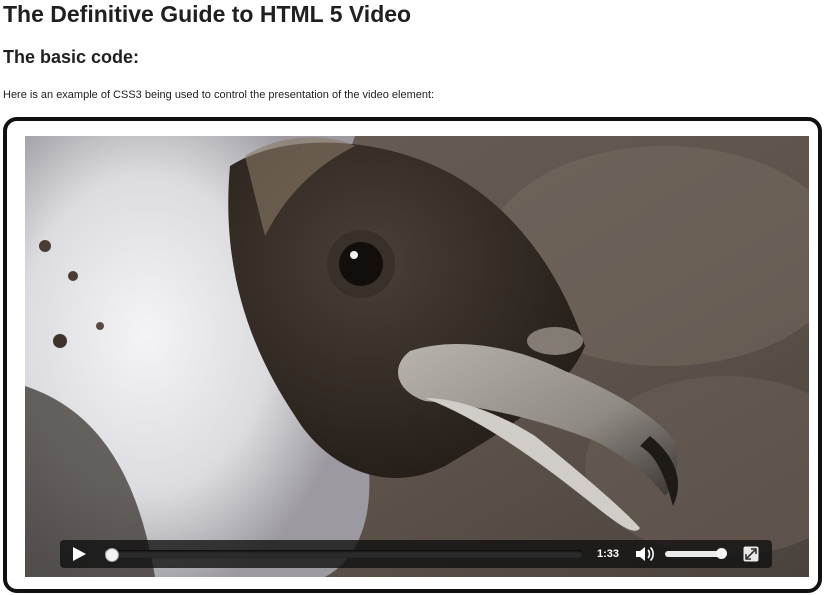  I want to click on play-icon, so click(79, 554).